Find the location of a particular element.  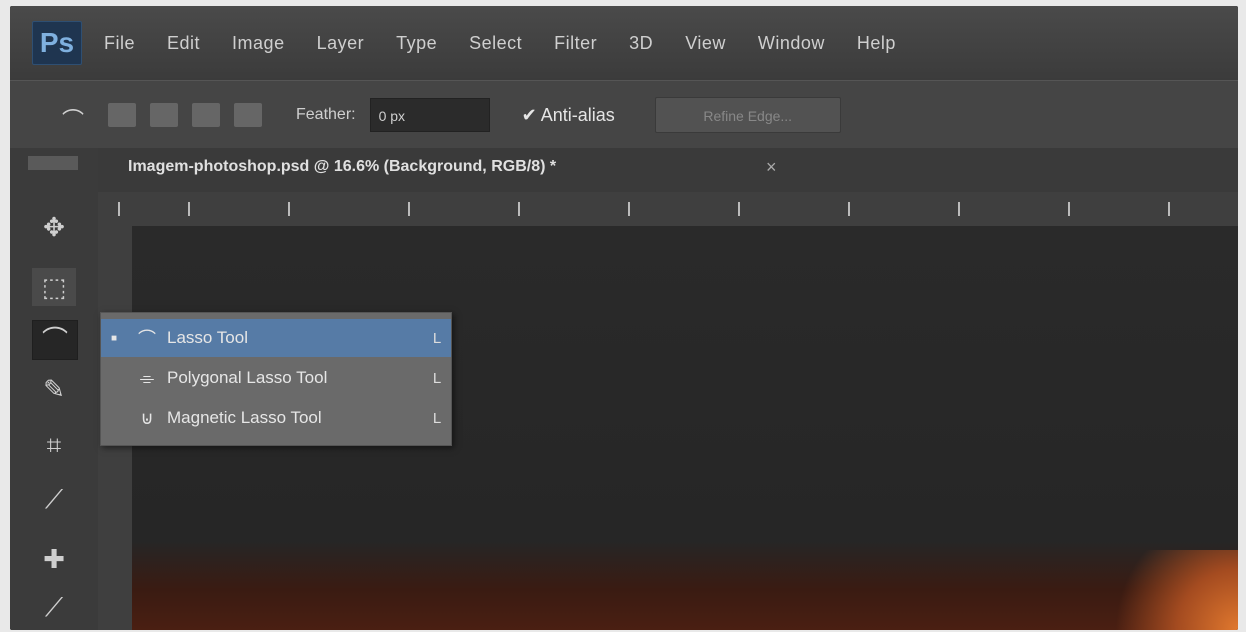

horizontal-ruler is located at coordinates (668, 209).